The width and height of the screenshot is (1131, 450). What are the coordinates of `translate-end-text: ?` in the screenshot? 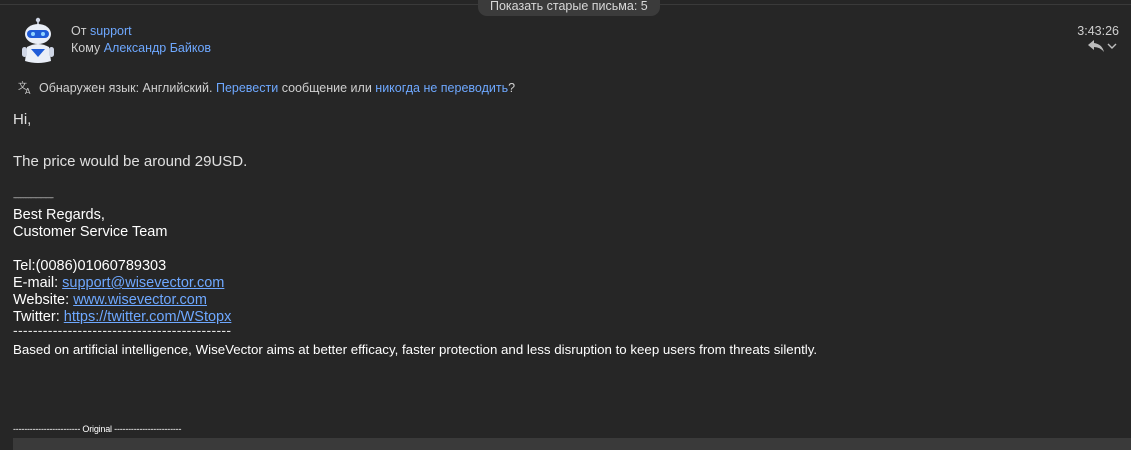 It's located at (512, 88).